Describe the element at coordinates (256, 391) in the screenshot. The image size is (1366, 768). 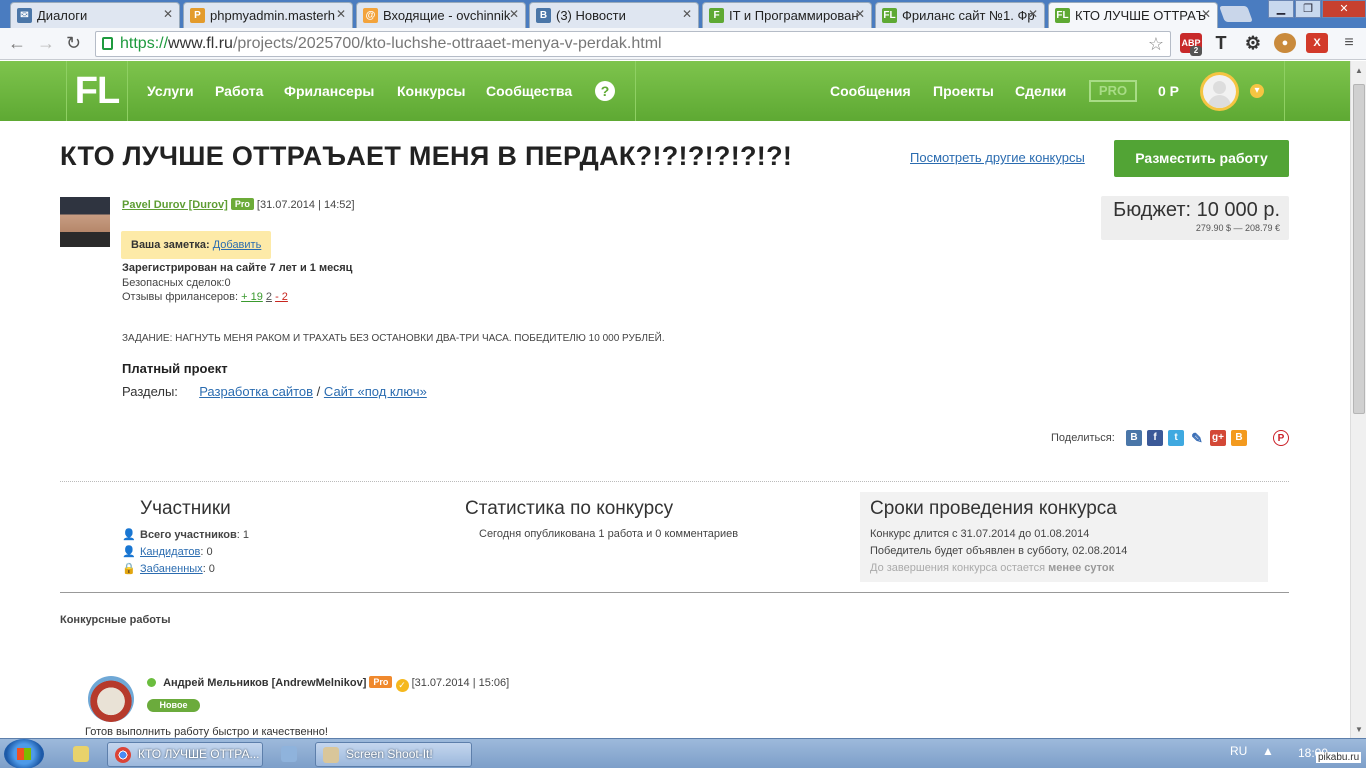
I see `section-web-dev-link: Разработка сайтов` at that location.